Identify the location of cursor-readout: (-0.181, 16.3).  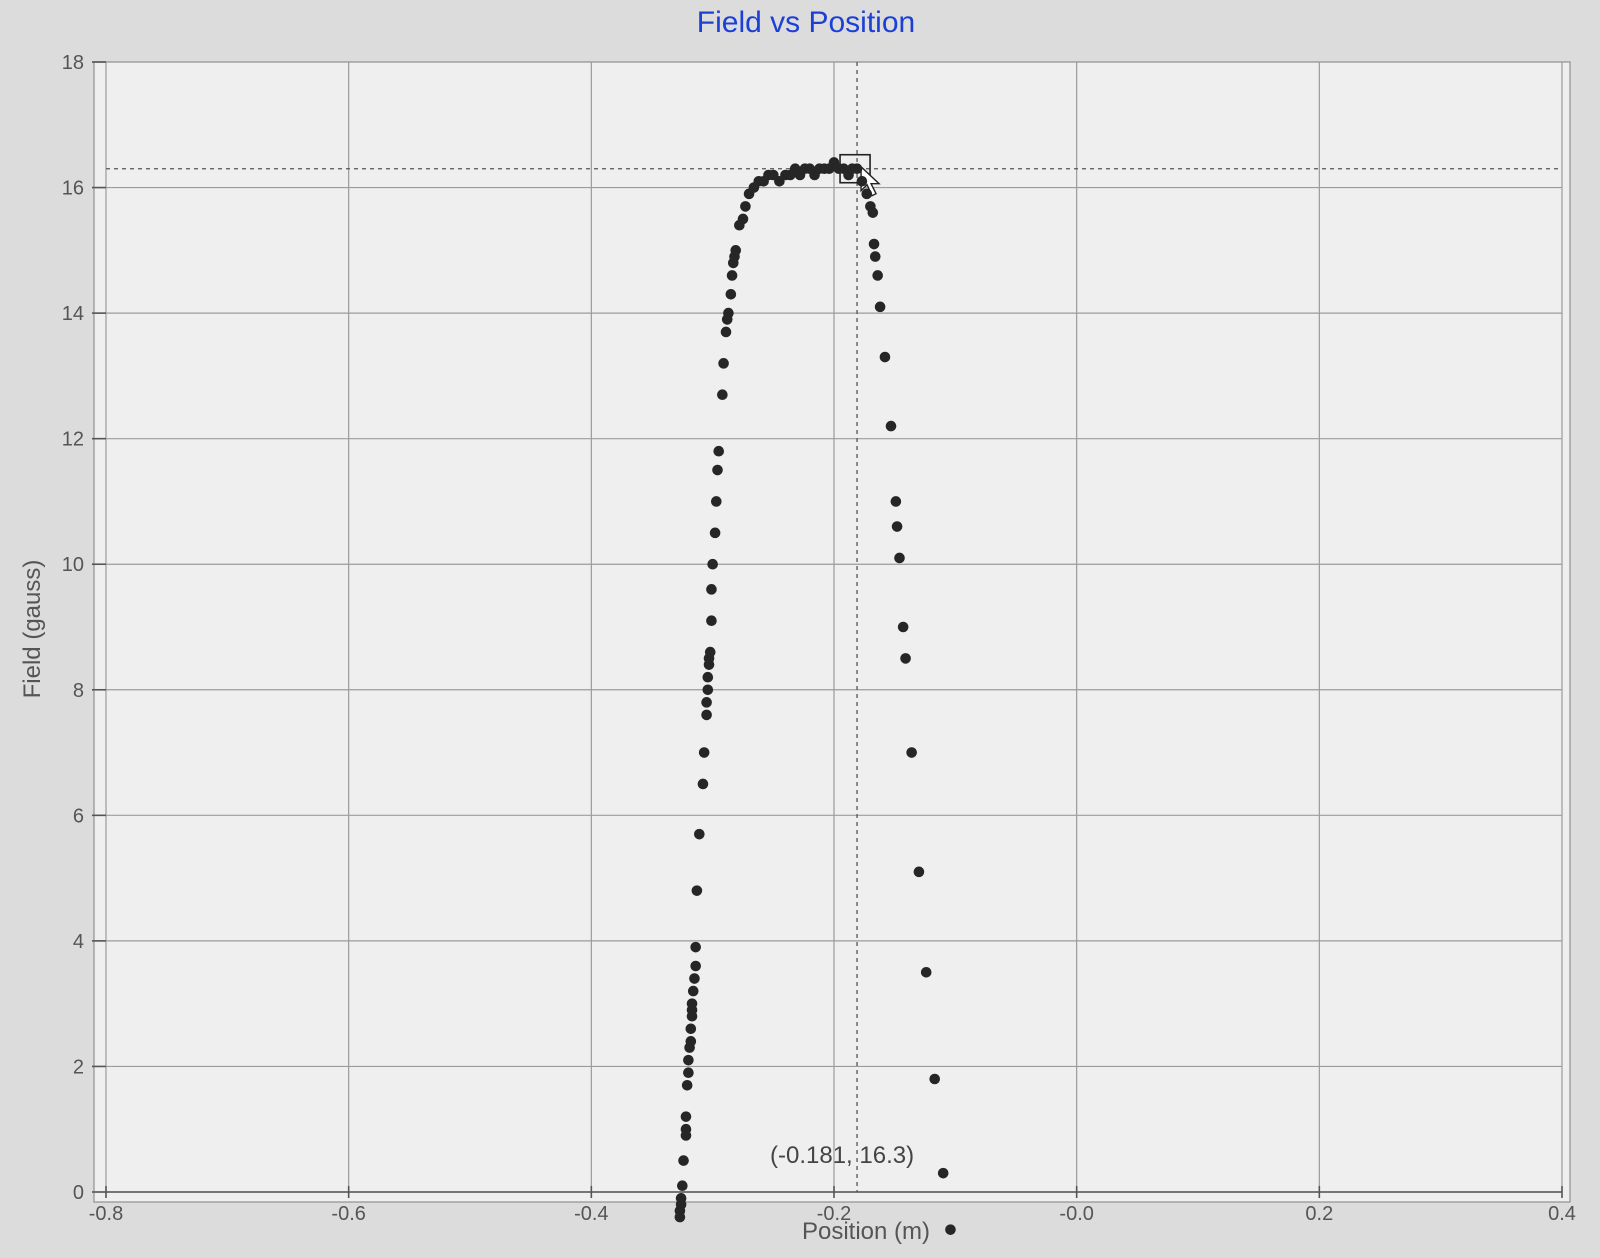
(842, 1155).